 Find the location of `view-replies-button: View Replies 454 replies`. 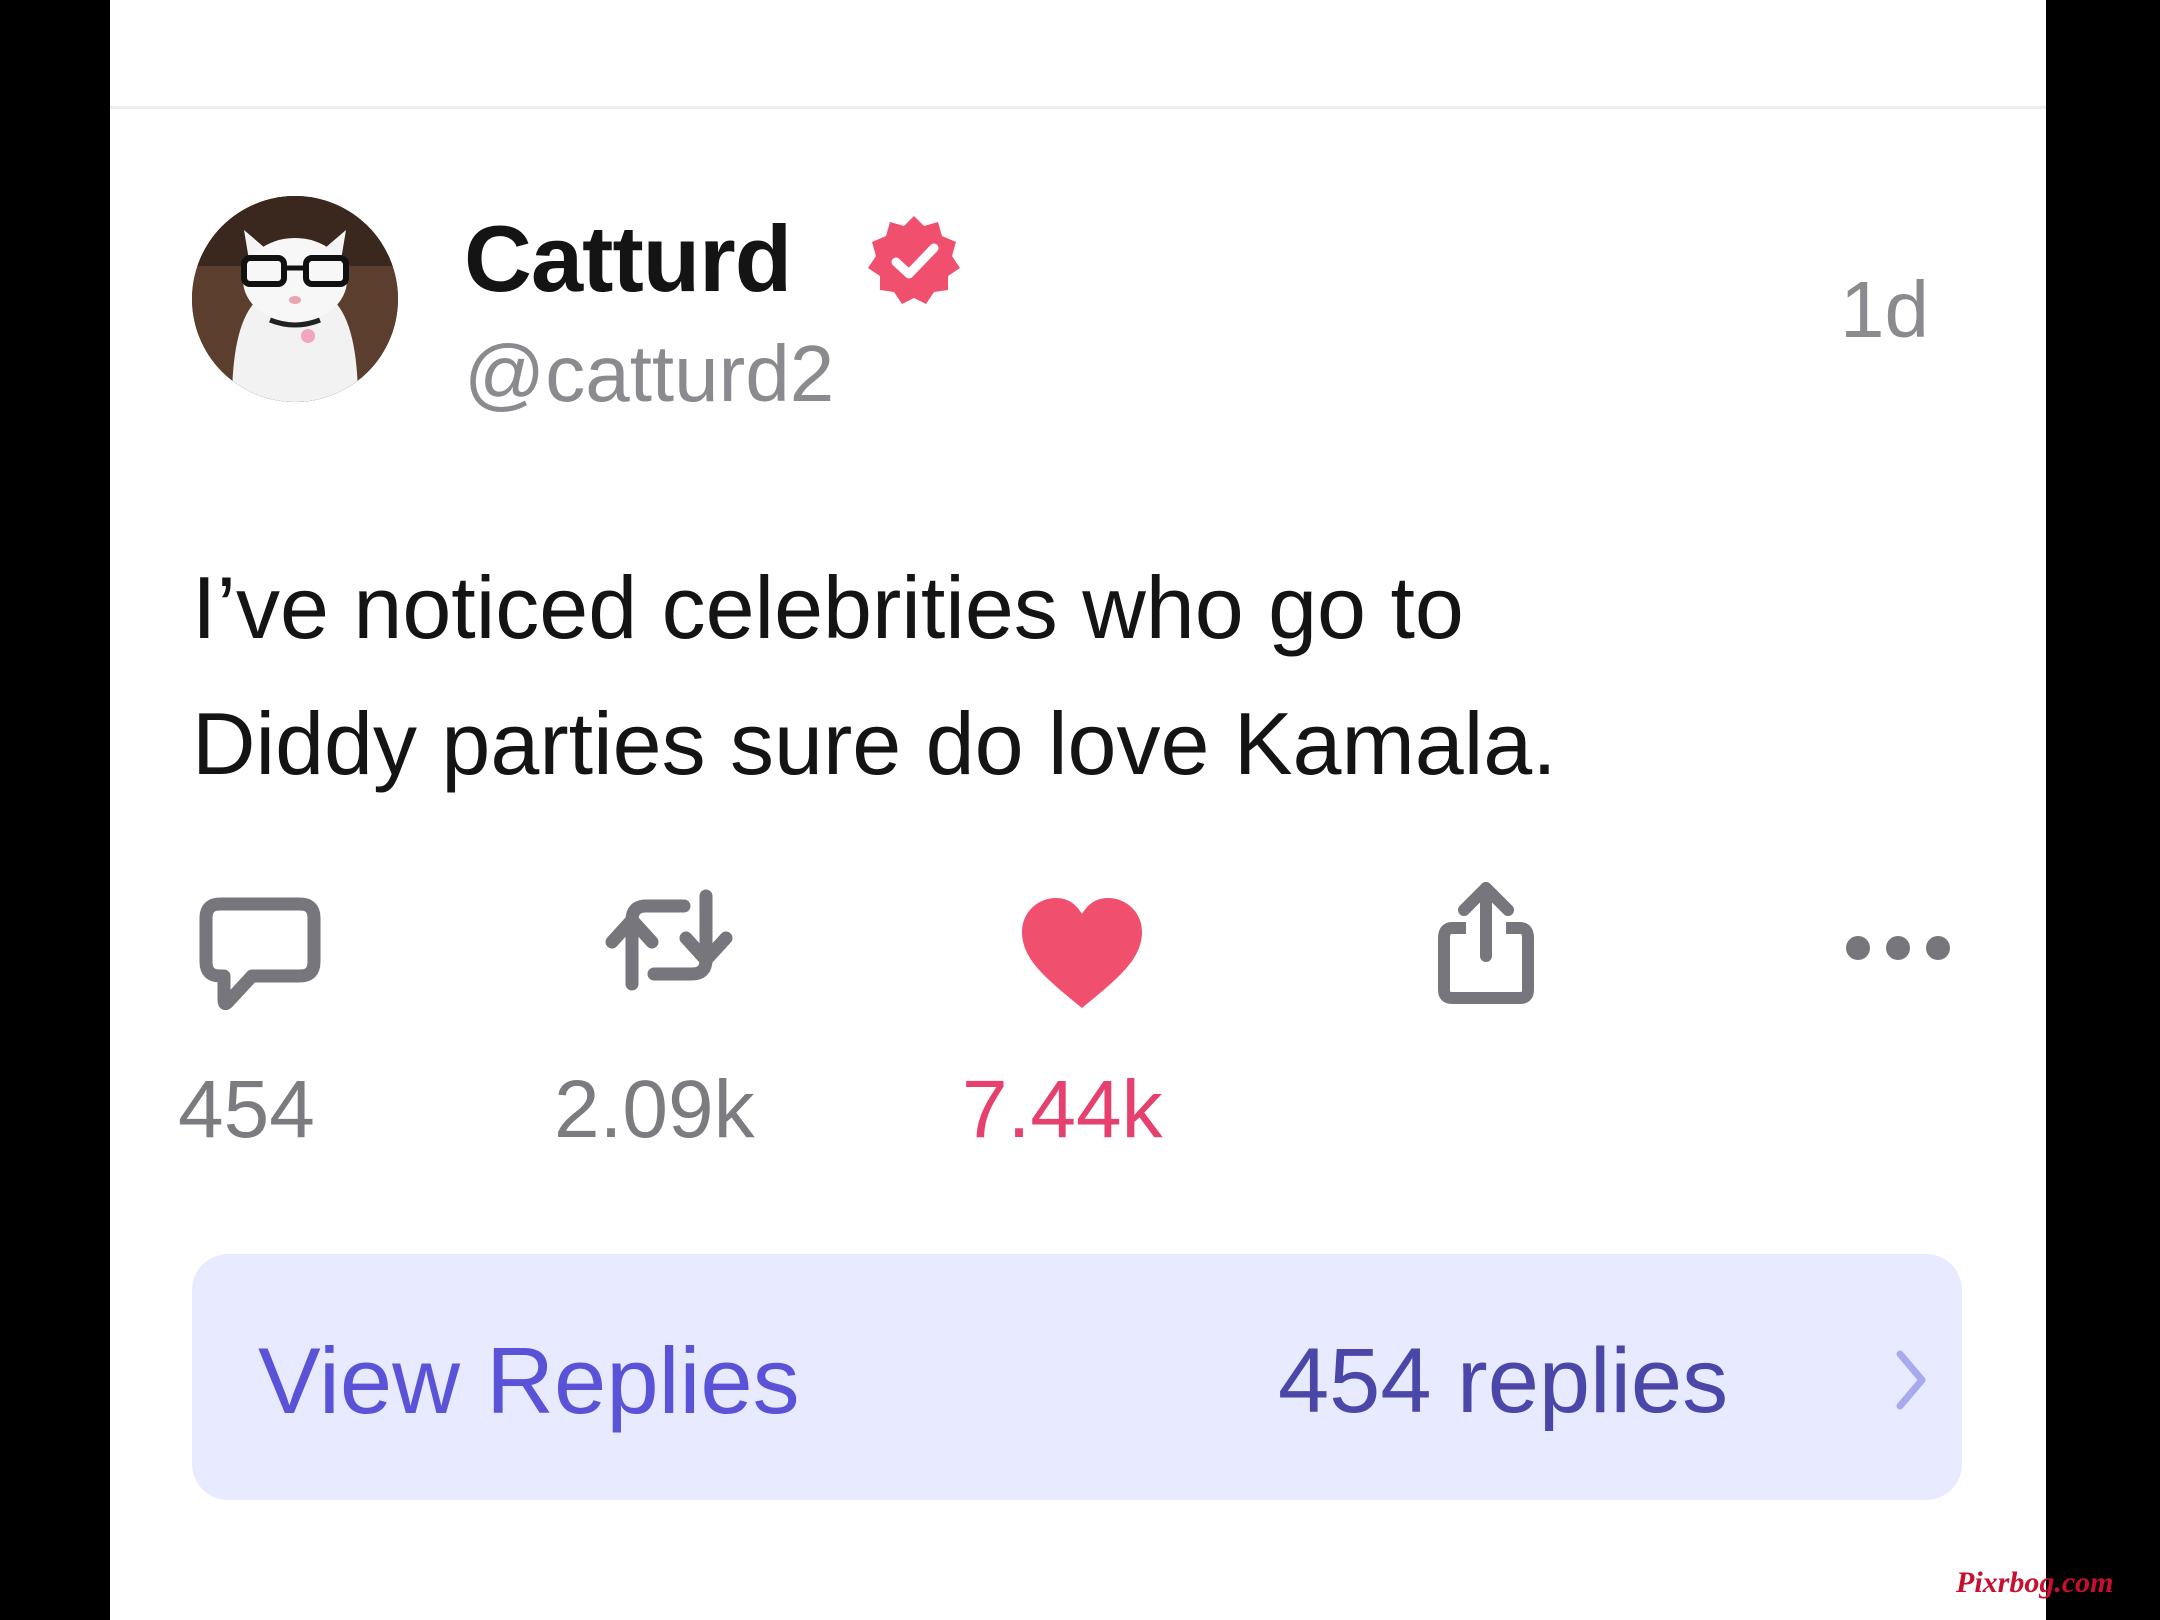

view-replies-button: View Replies 454 replies is located at coordinates (1077, 1377).